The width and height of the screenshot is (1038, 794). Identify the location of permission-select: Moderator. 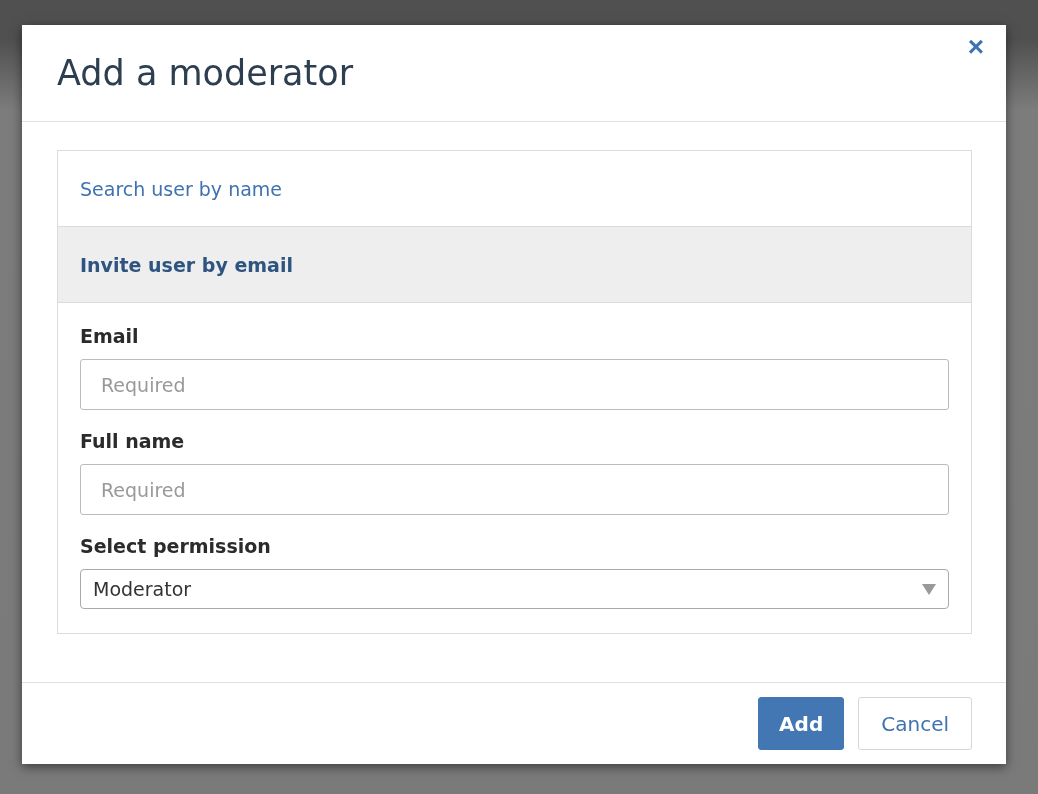
(514, 589).